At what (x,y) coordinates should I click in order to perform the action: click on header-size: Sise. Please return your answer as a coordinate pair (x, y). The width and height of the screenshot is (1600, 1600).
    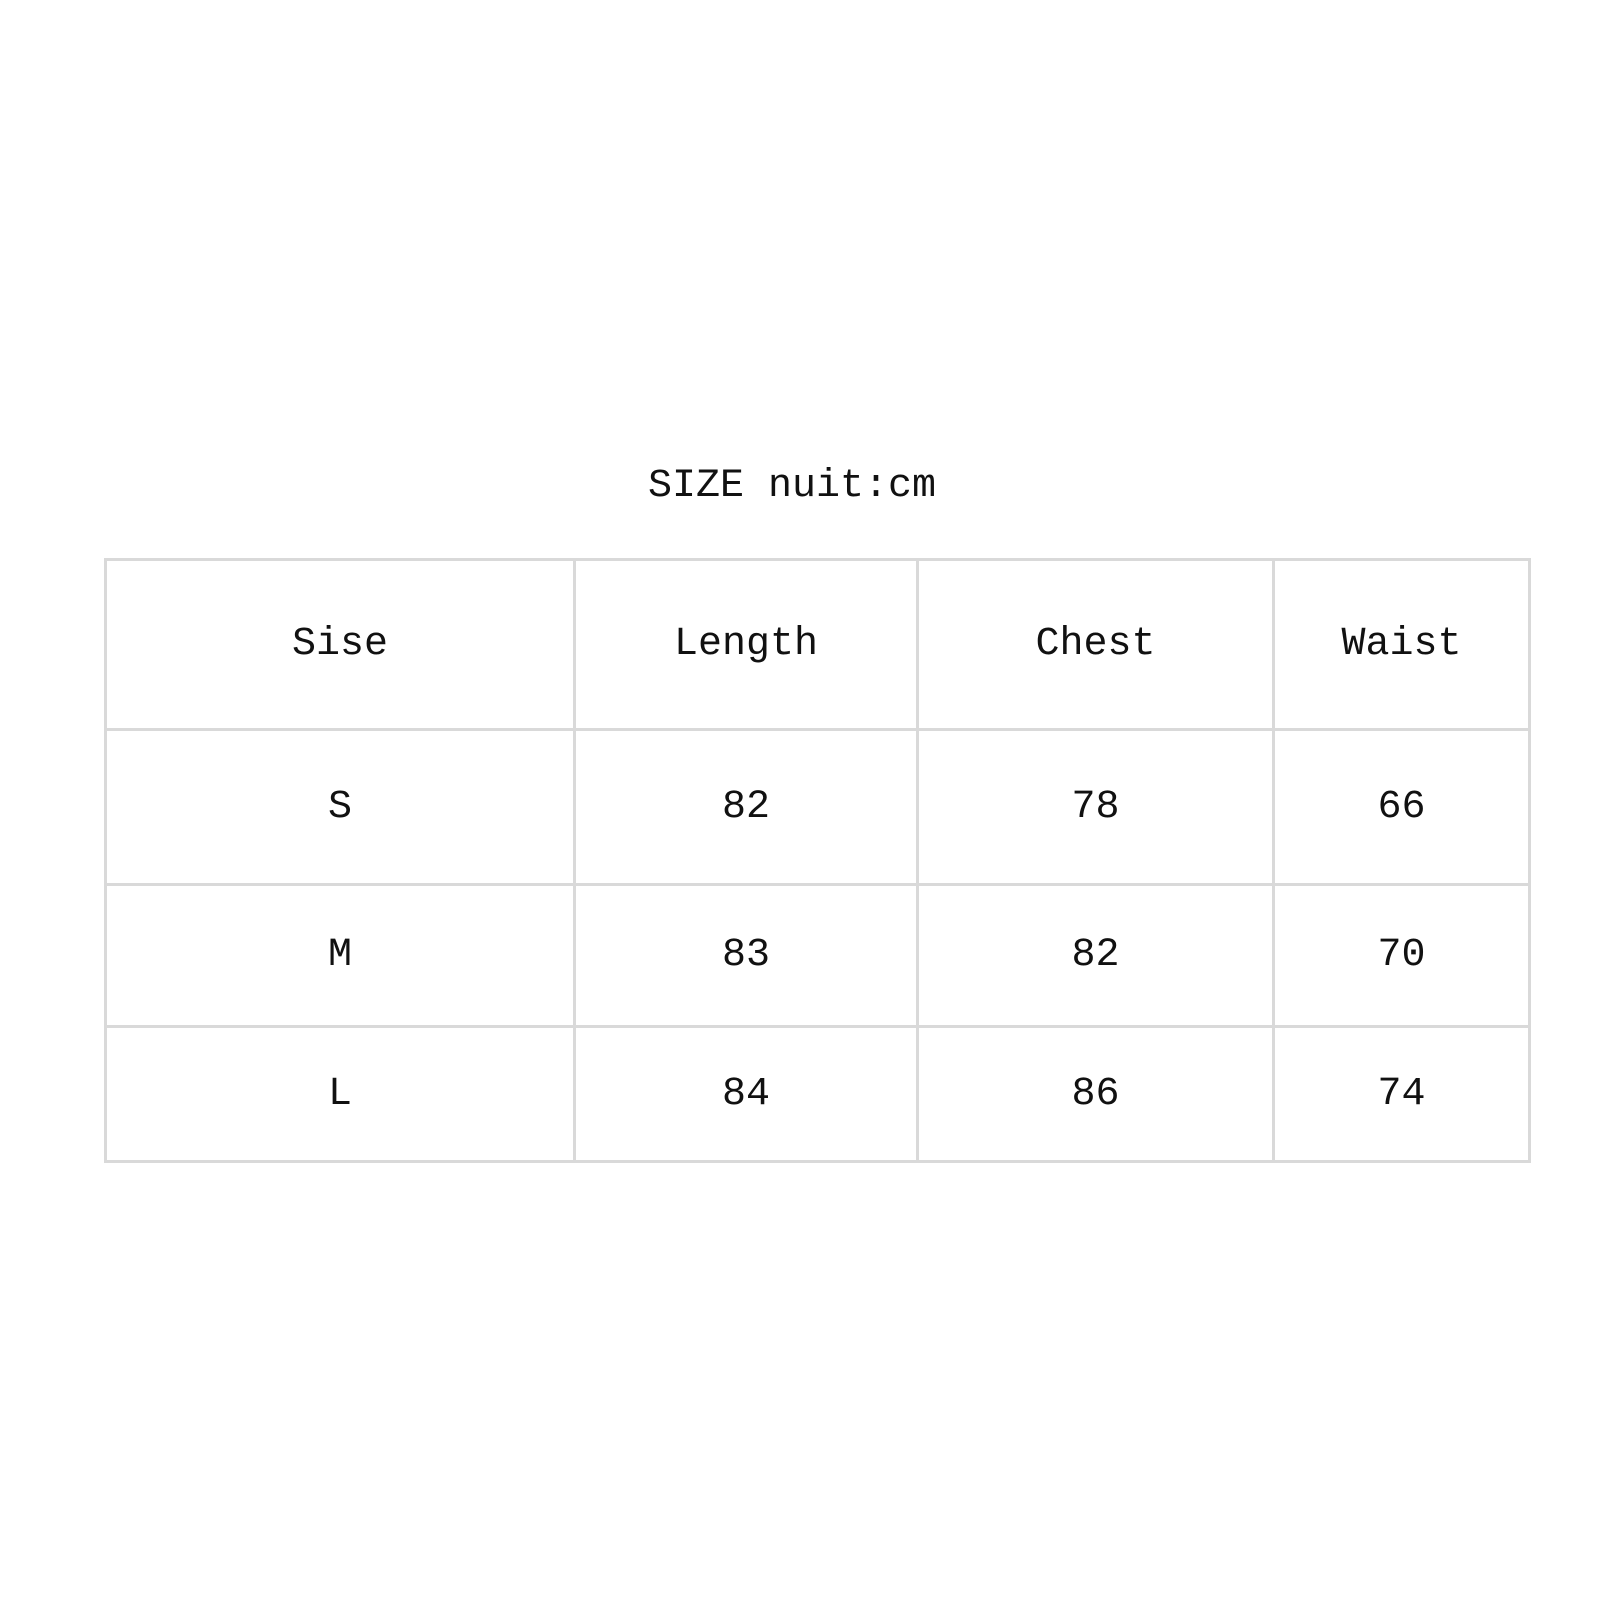
    Looking at the image, I should click on (340, 644).